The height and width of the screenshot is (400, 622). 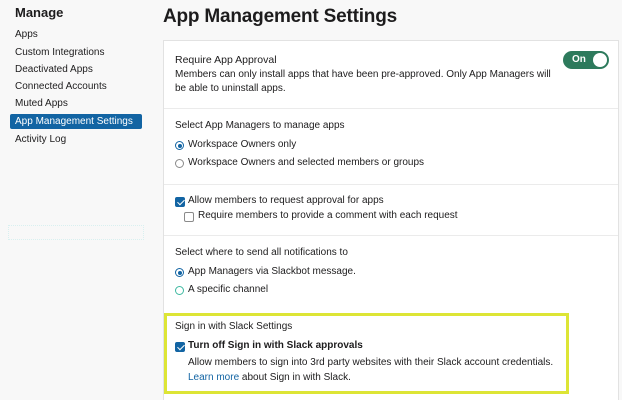 I want to click on managers-title: Select App Managers to manage apps, so click(x=260, y=125).